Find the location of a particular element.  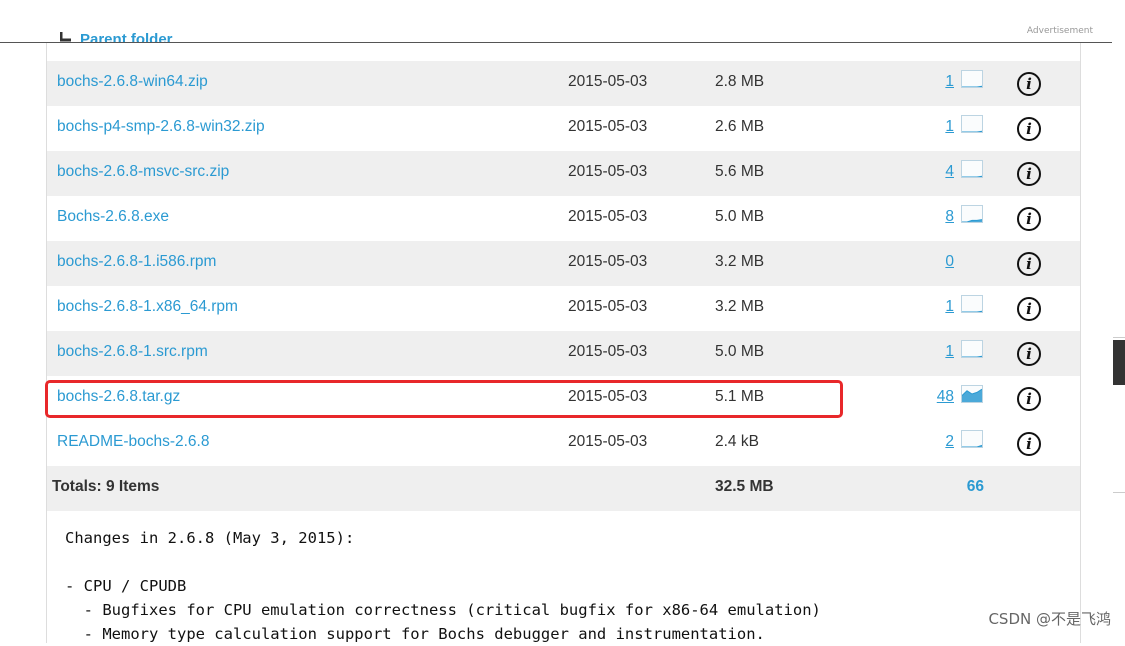

file-size: 2.4 kB is located at coordinates (737, 441).